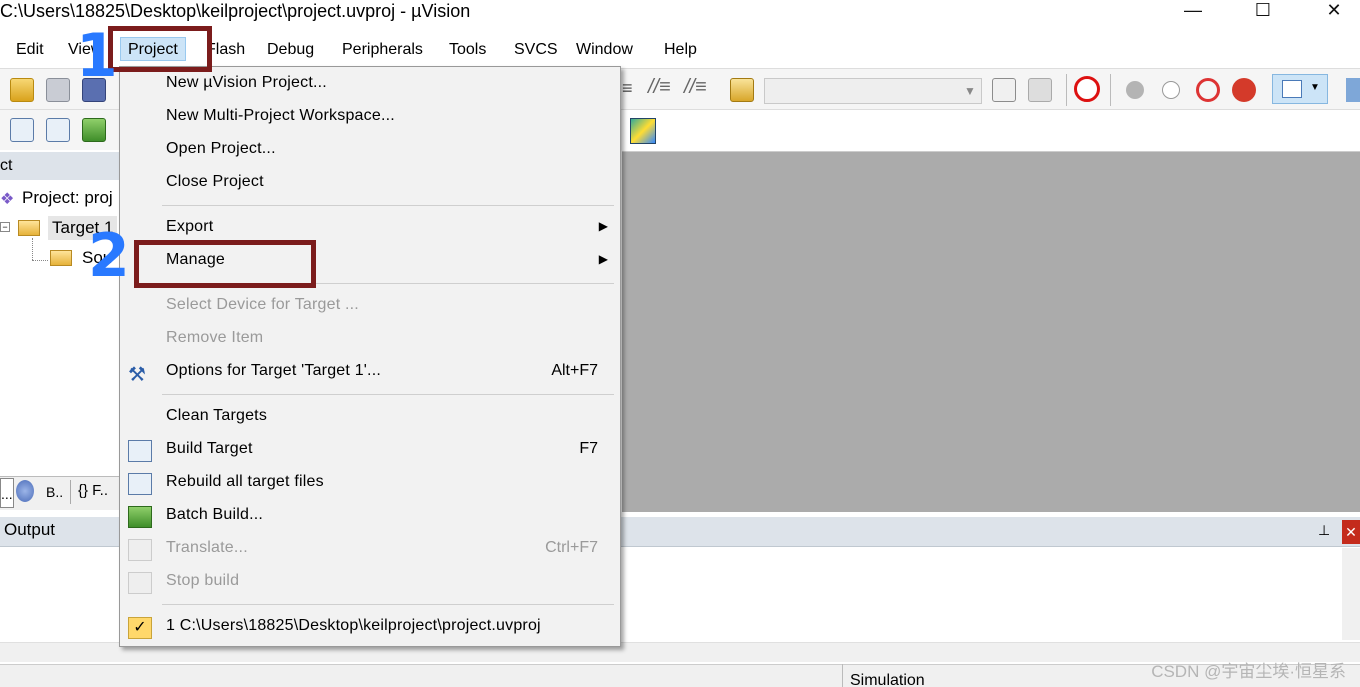 The image size is (1360, 687). Describe the element at coordinates (1171, 90) in the screenshot. I see `disable-breakpoint-icon` at that location.